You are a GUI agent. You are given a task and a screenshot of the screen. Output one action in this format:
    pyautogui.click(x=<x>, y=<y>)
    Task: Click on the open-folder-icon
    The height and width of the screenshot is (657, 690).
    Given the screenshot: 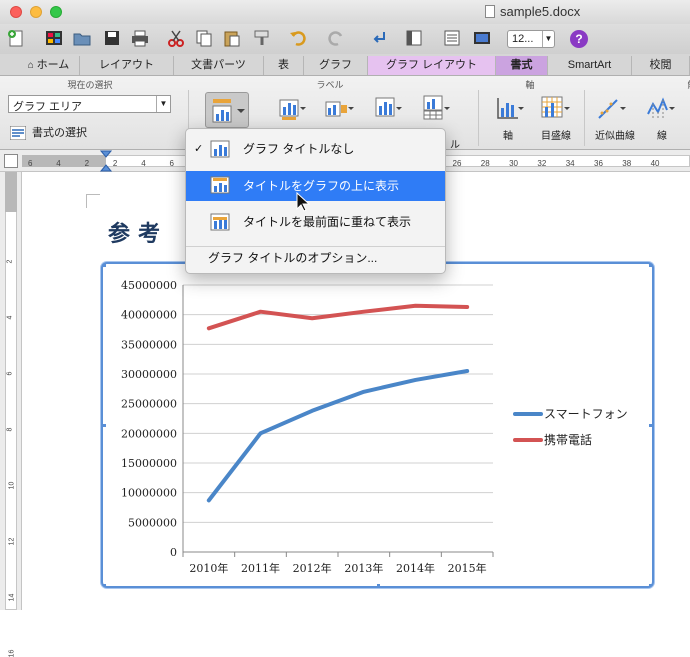 What is the action you would take?
    pyautogui.click(x=82, y=38)
    